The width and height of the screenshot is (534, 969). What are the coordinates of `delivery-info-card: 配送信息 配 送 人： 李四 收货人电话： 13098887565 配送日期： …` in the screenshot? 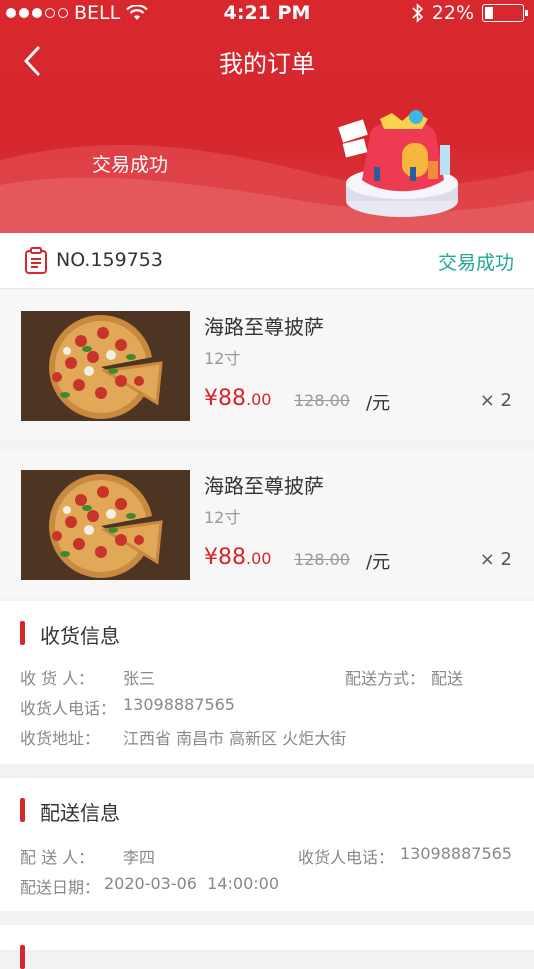 It's located at (267, 844).